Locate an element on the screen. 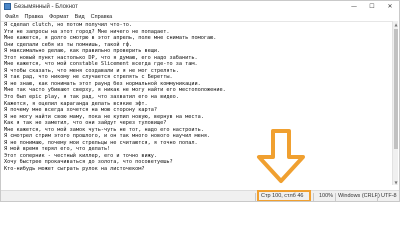  window-title: Безымянный - Блокнот is located at coordinates (46, 6).